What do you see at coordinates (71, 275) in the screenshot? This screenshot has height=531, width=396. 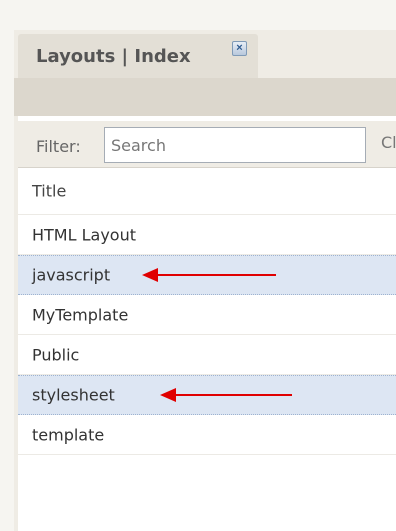 I see `row-title: javascript` at bounding box center [71, 275].